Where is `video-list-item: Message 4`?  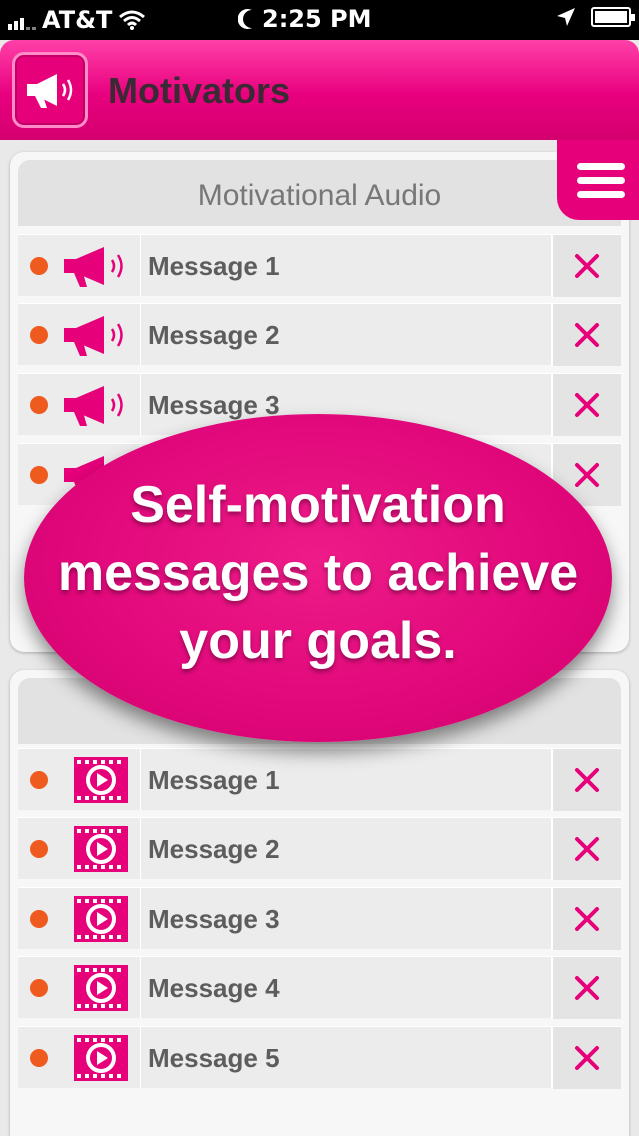
video-list-item: Message 4 is located at coordinates (319, 987).